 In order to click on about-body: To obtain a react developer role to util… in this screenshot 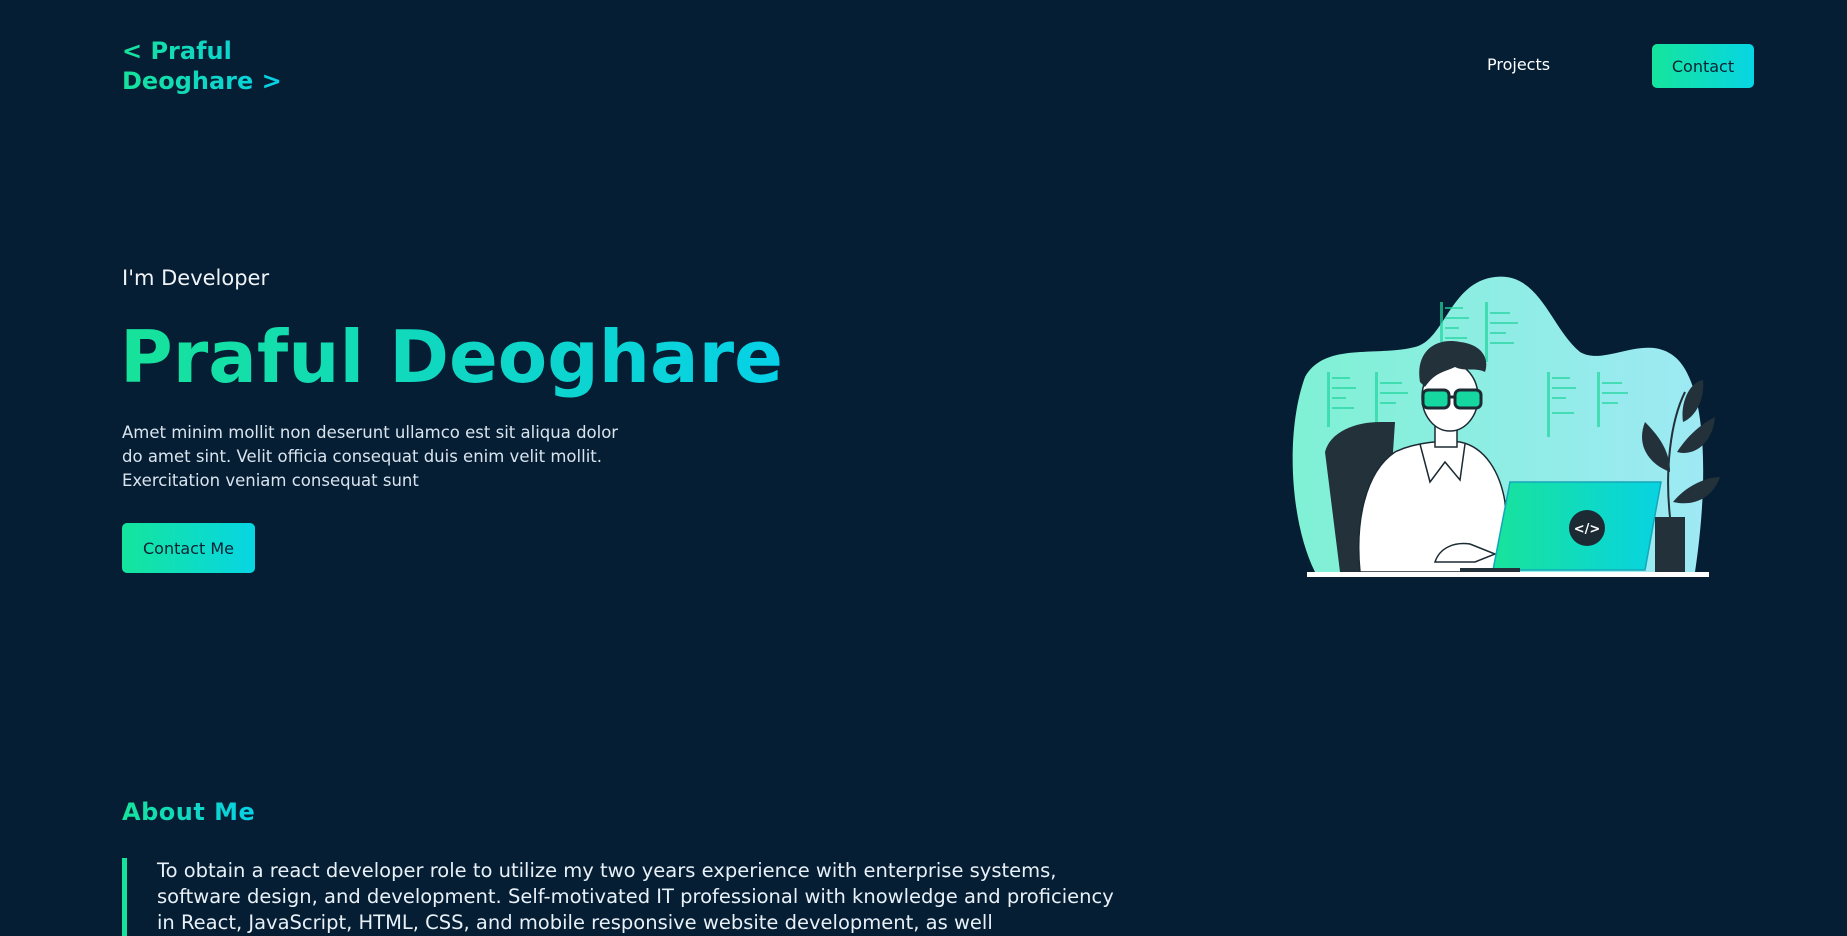, I will do `click(629, 897)`.